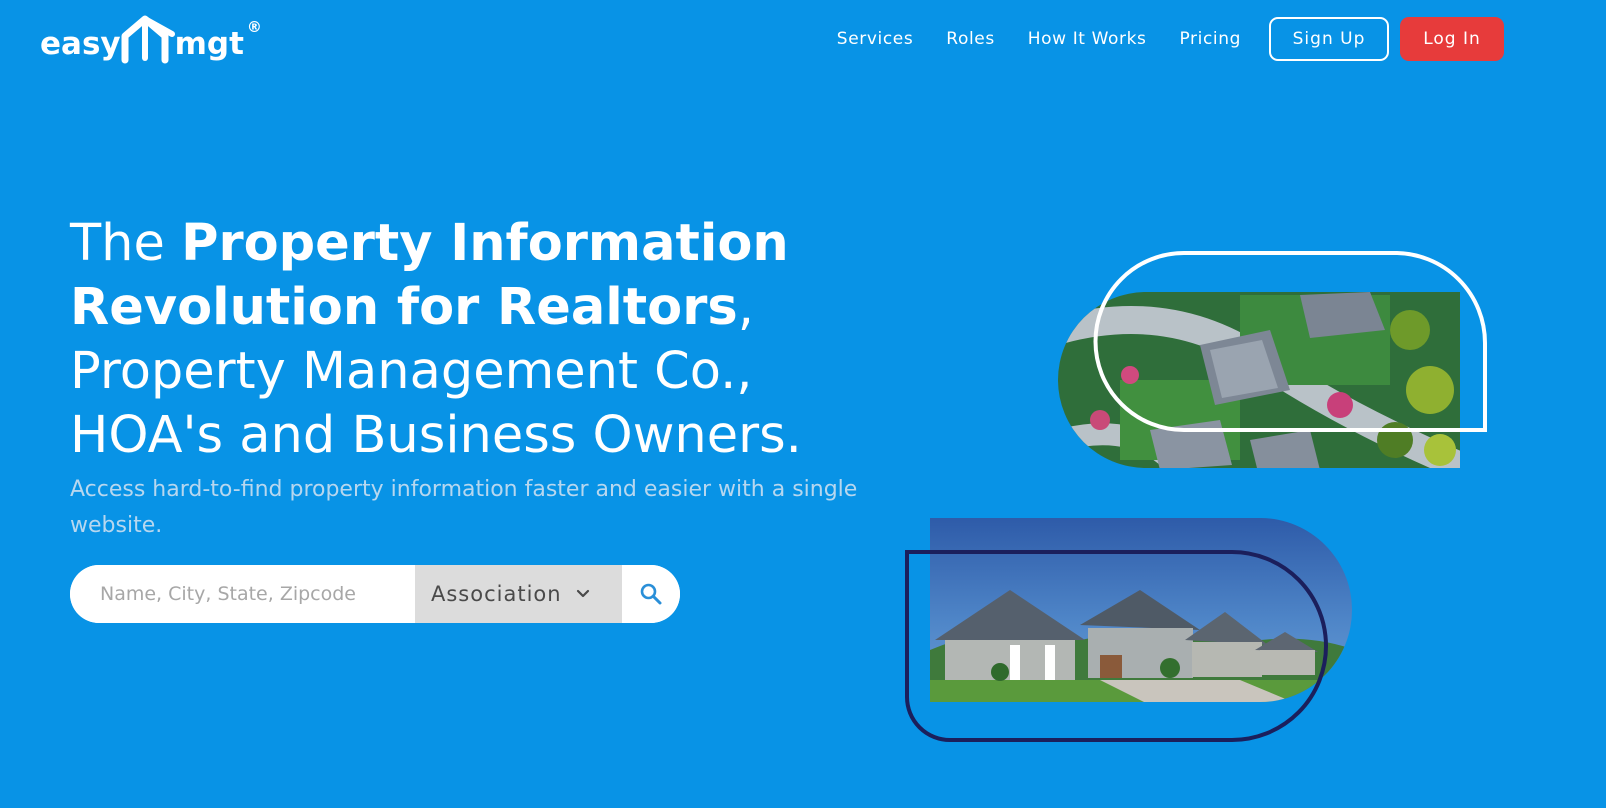 The width and height of the screenshot is (1606, 808). I want to click on brand-name-right: mgt, so click(209, 44).